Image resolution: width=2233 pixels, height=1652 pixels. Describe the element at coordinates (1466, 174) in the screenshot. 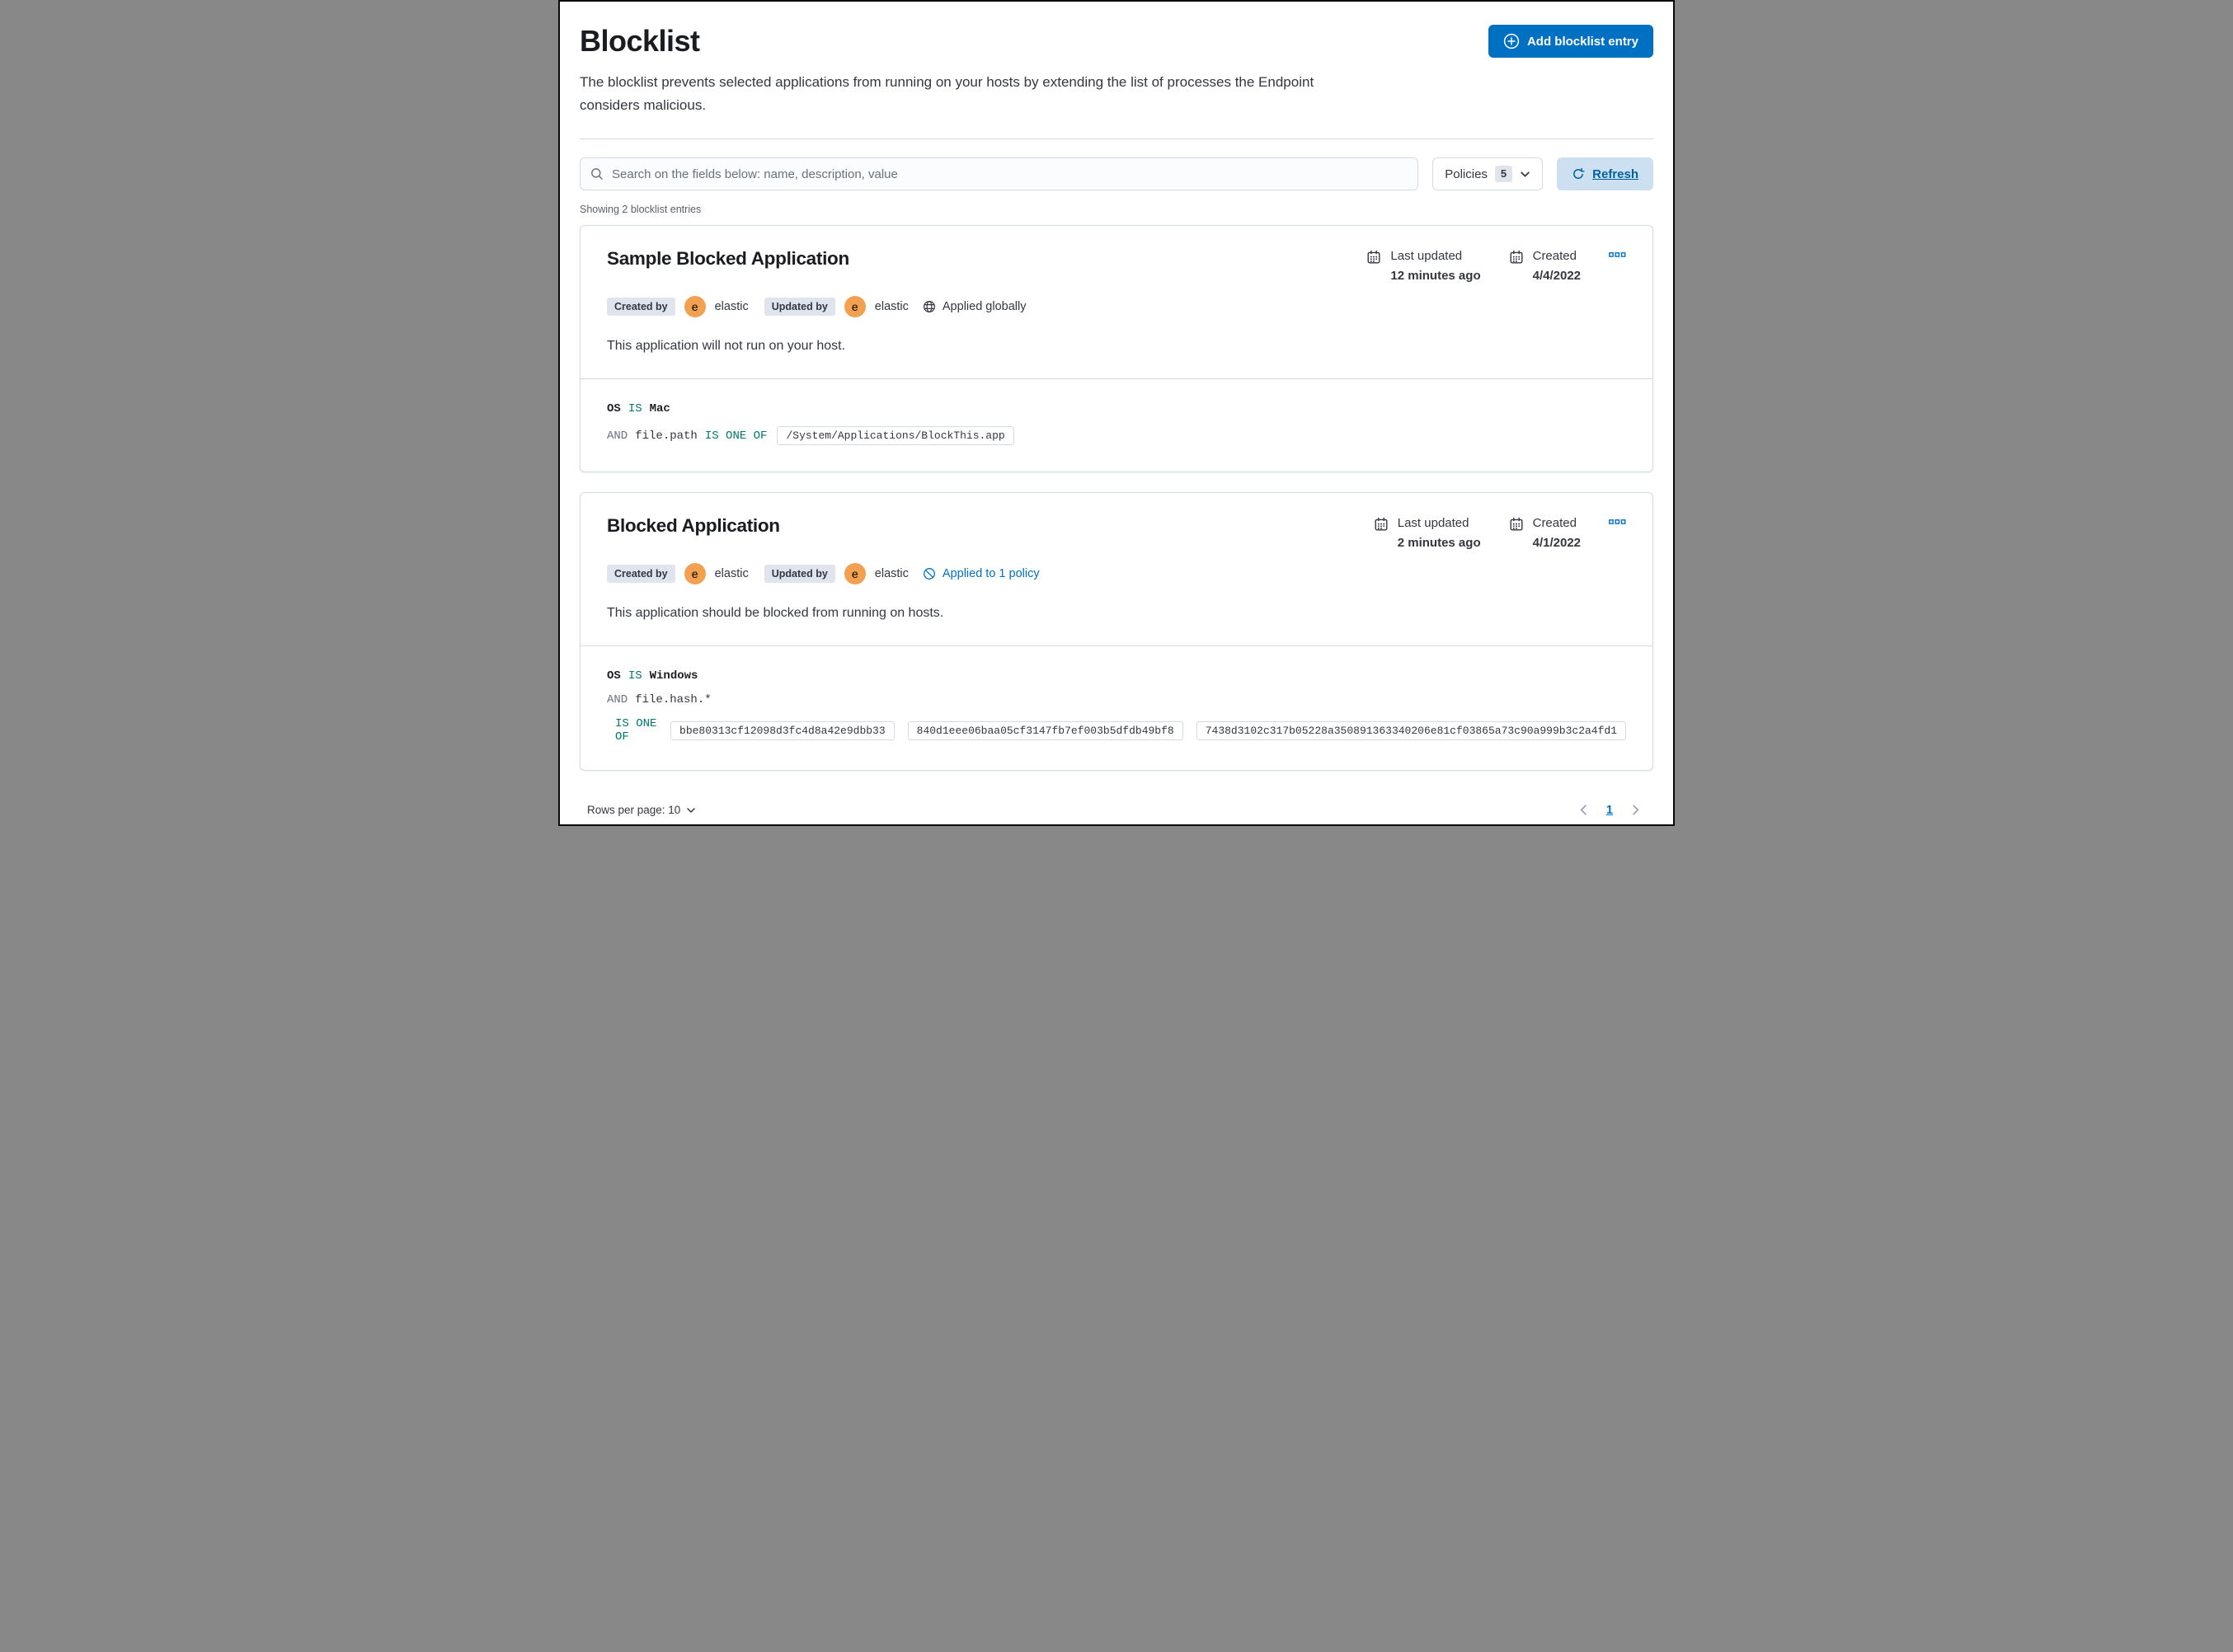

I see `policies-filter-label: Policies` at that location.